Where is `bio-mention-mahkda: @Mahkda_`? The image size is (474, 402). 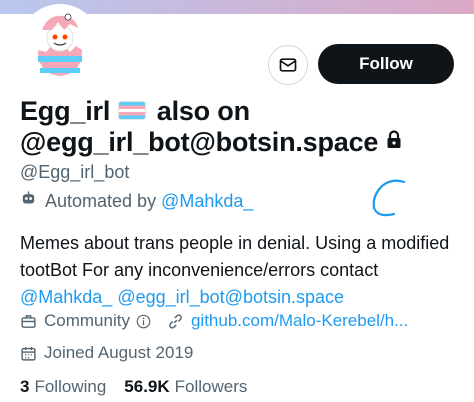 bio-mention-mahkda: @Mahkda_ is located at coordinates (66, 297).